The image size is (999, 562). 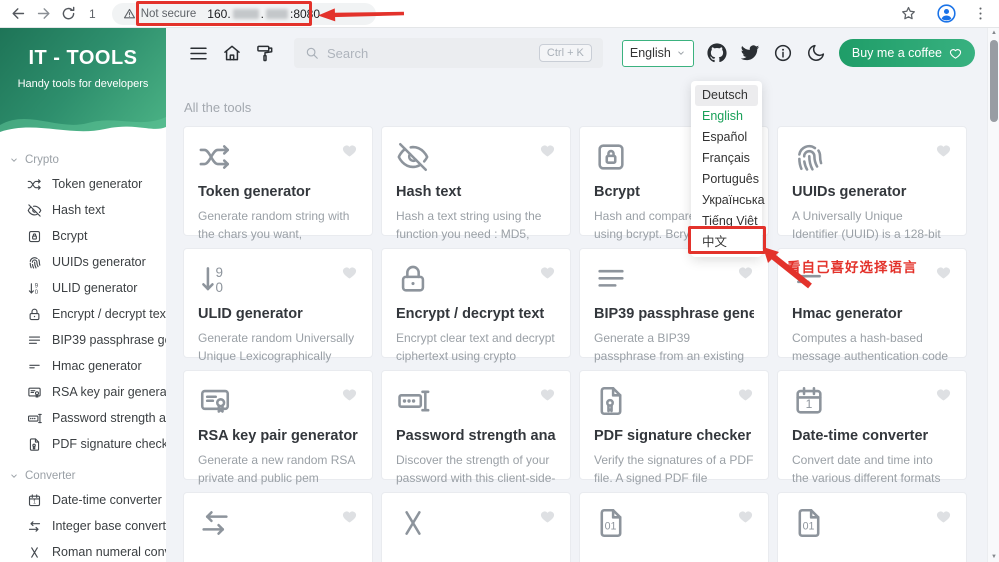 What do you see at coordinates (265, 53) in the screenshot?
I see `paint-roller-icon` at bounding box center [265, 53].